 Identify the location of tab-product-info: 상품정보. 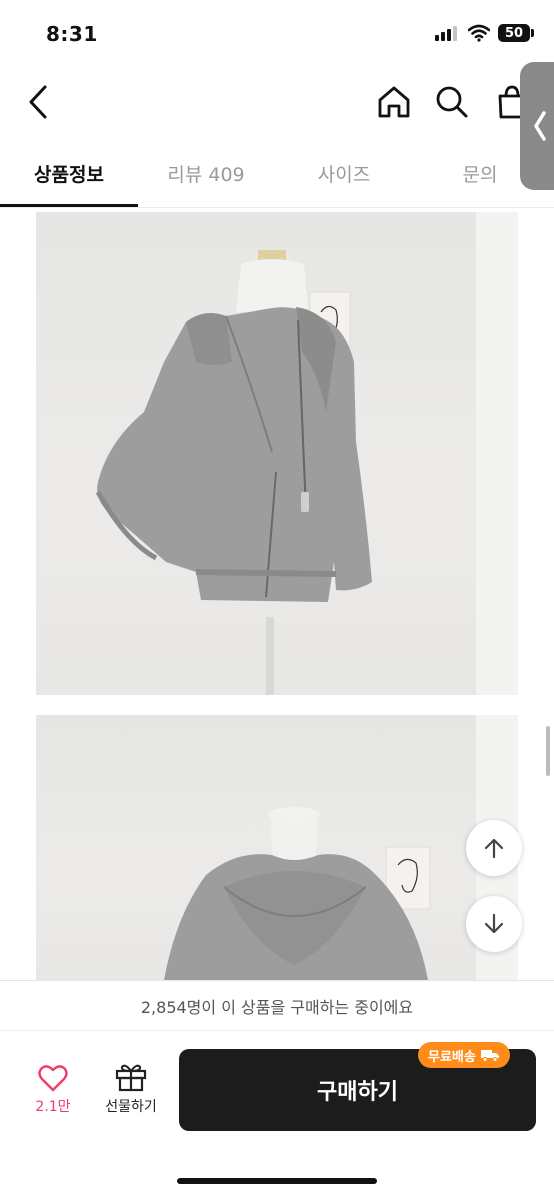
(69, 173).